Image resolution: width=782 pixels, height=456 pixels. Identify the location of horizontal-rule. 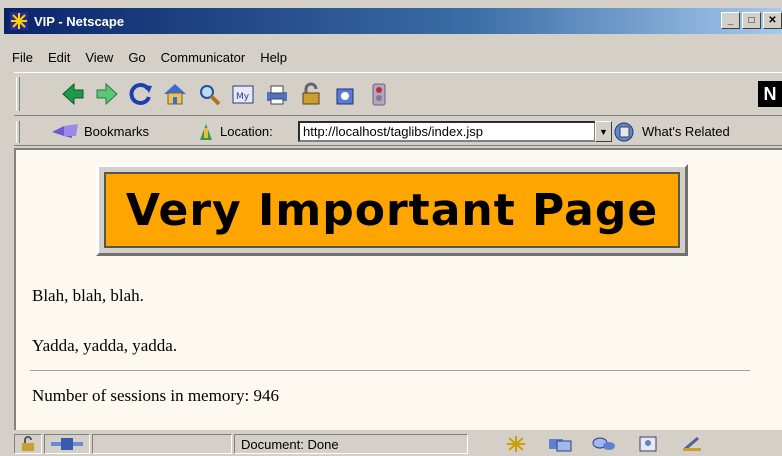
(390, 371).